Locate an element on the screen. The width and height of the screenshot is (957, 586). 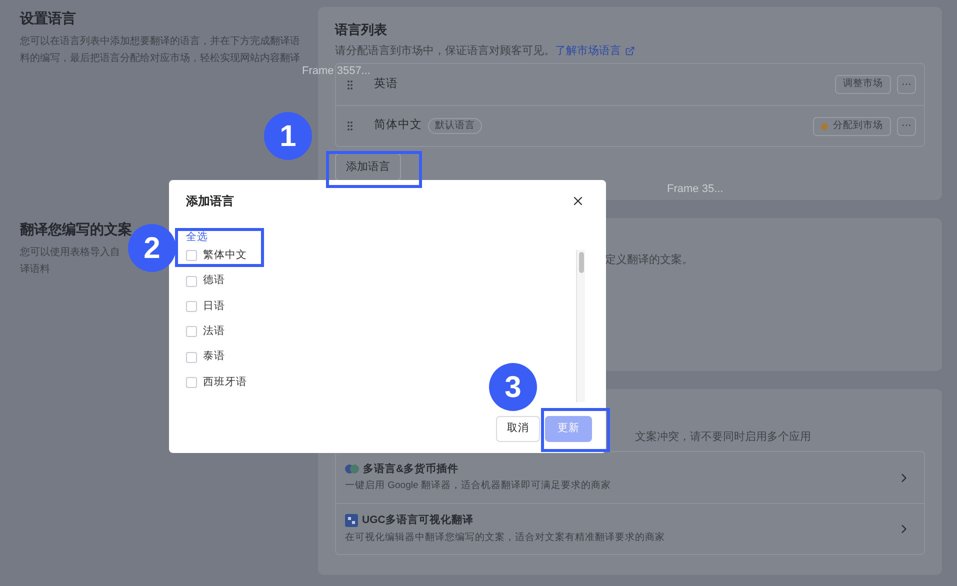
language-name: 英语 is located at coordinates (386, 84).